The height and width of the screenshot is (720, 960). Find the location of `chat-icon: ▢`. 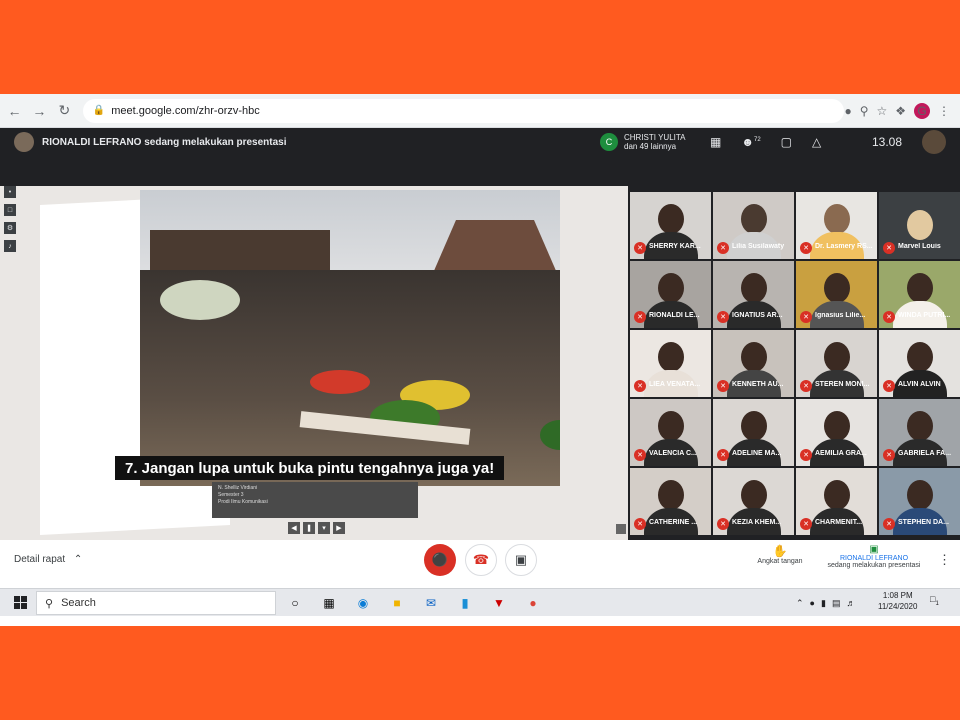

chat-icon: ▢ is located at coordinates (786, 142).